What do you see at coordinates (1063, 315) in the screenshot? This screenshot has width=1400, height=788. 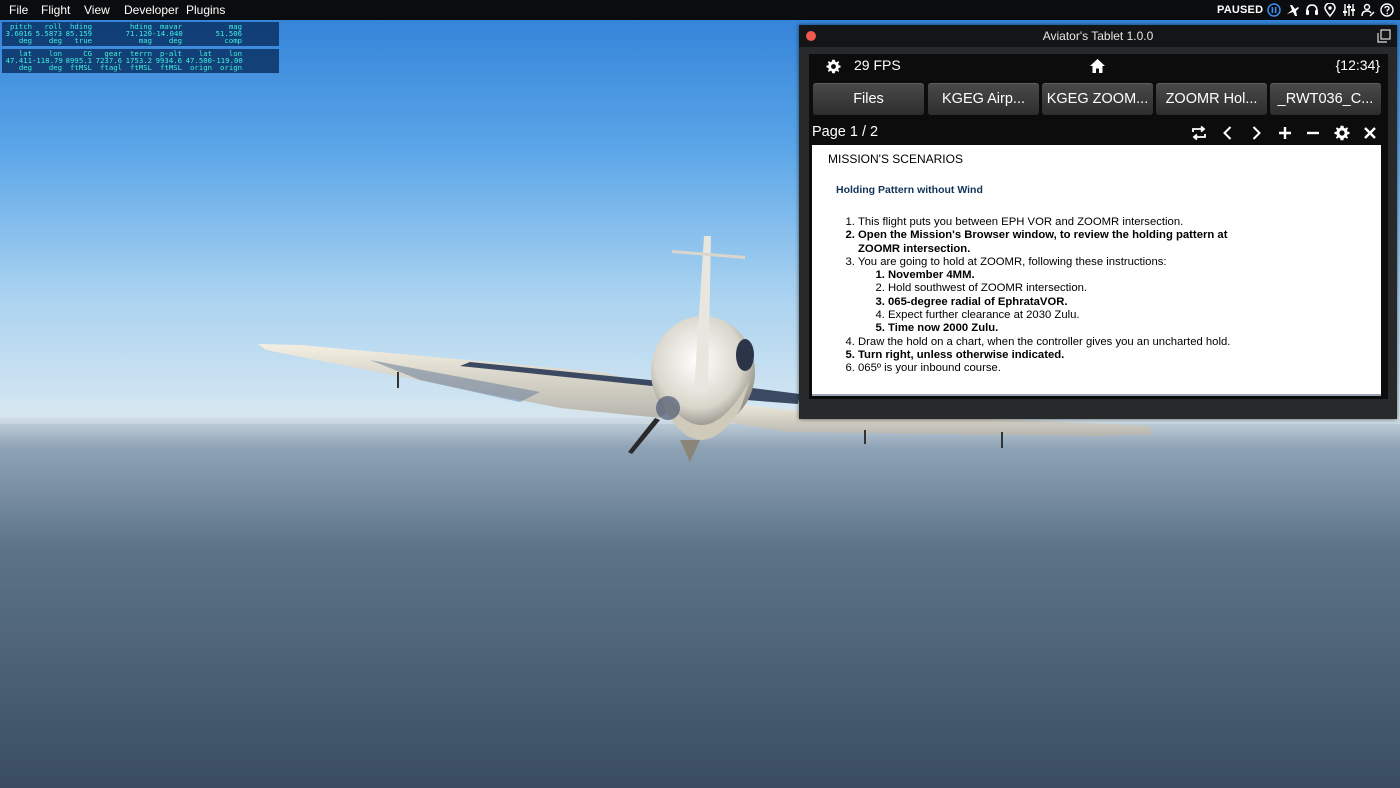 I see `sub-list-item: Expect further clearance at 2030 Zulu.` at bounding box center [1063, 315].